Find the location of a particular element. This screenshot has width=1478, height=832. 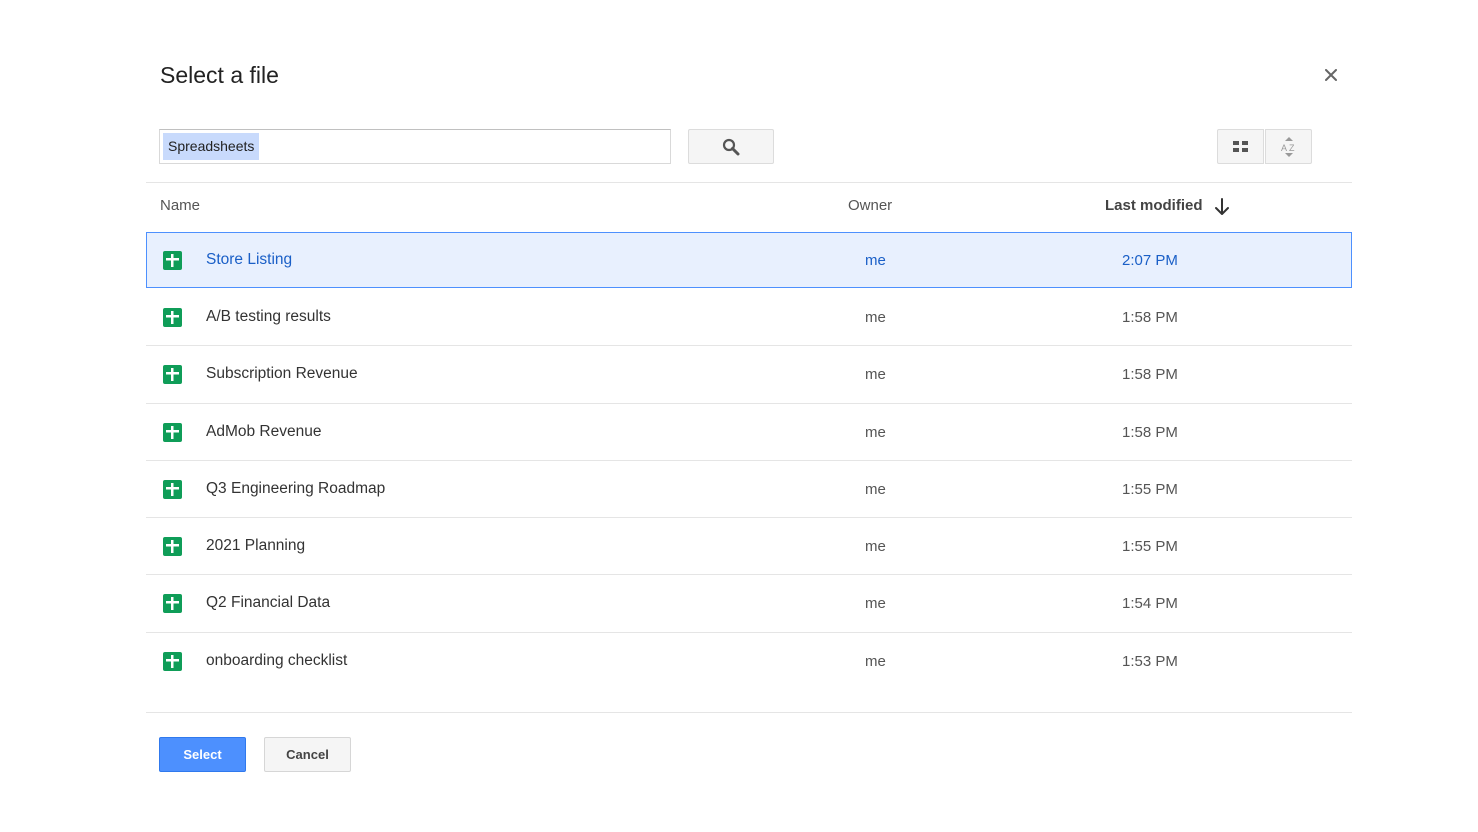

dialog-title: Select a file is located at coordinates (219, 75).